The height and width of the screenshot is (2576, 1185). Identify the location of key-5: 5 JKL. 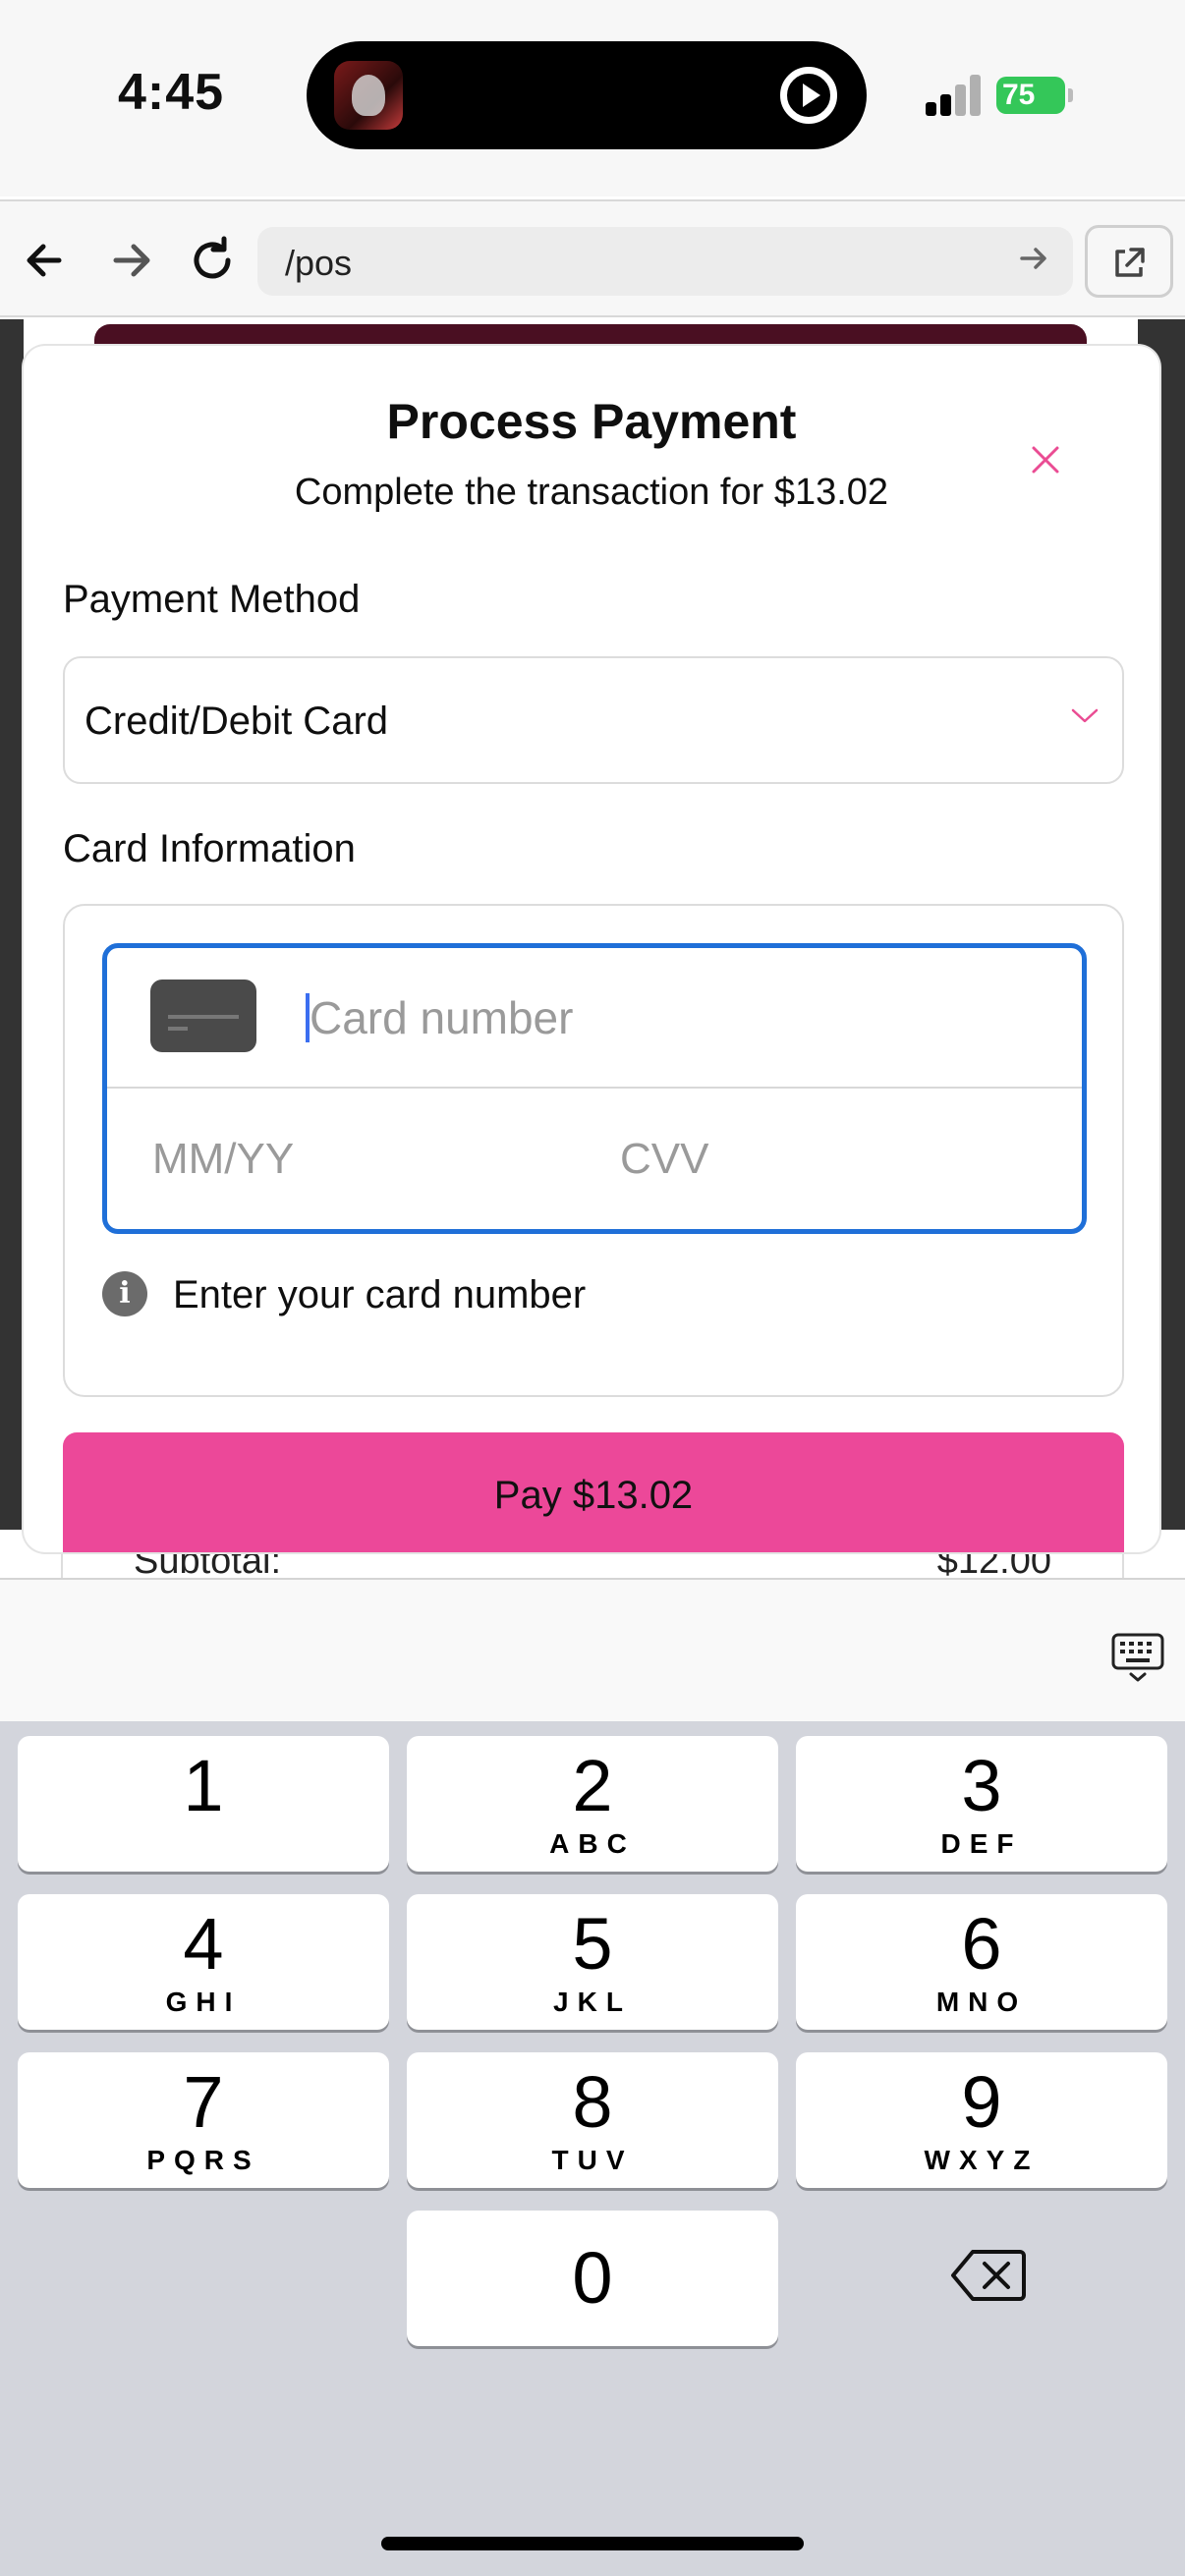
(592, 1962).